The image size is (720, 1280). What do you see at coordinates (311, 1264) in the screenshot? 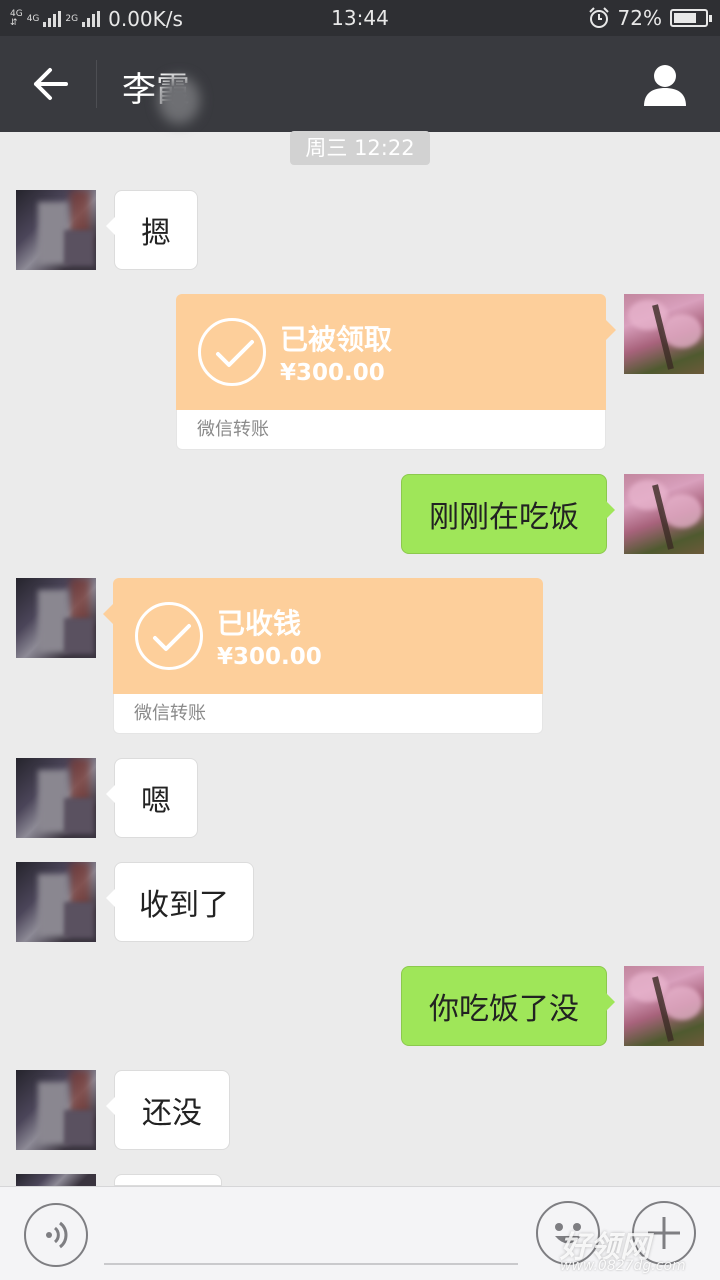
I see `message-input` at bounding box center [311, 1264].